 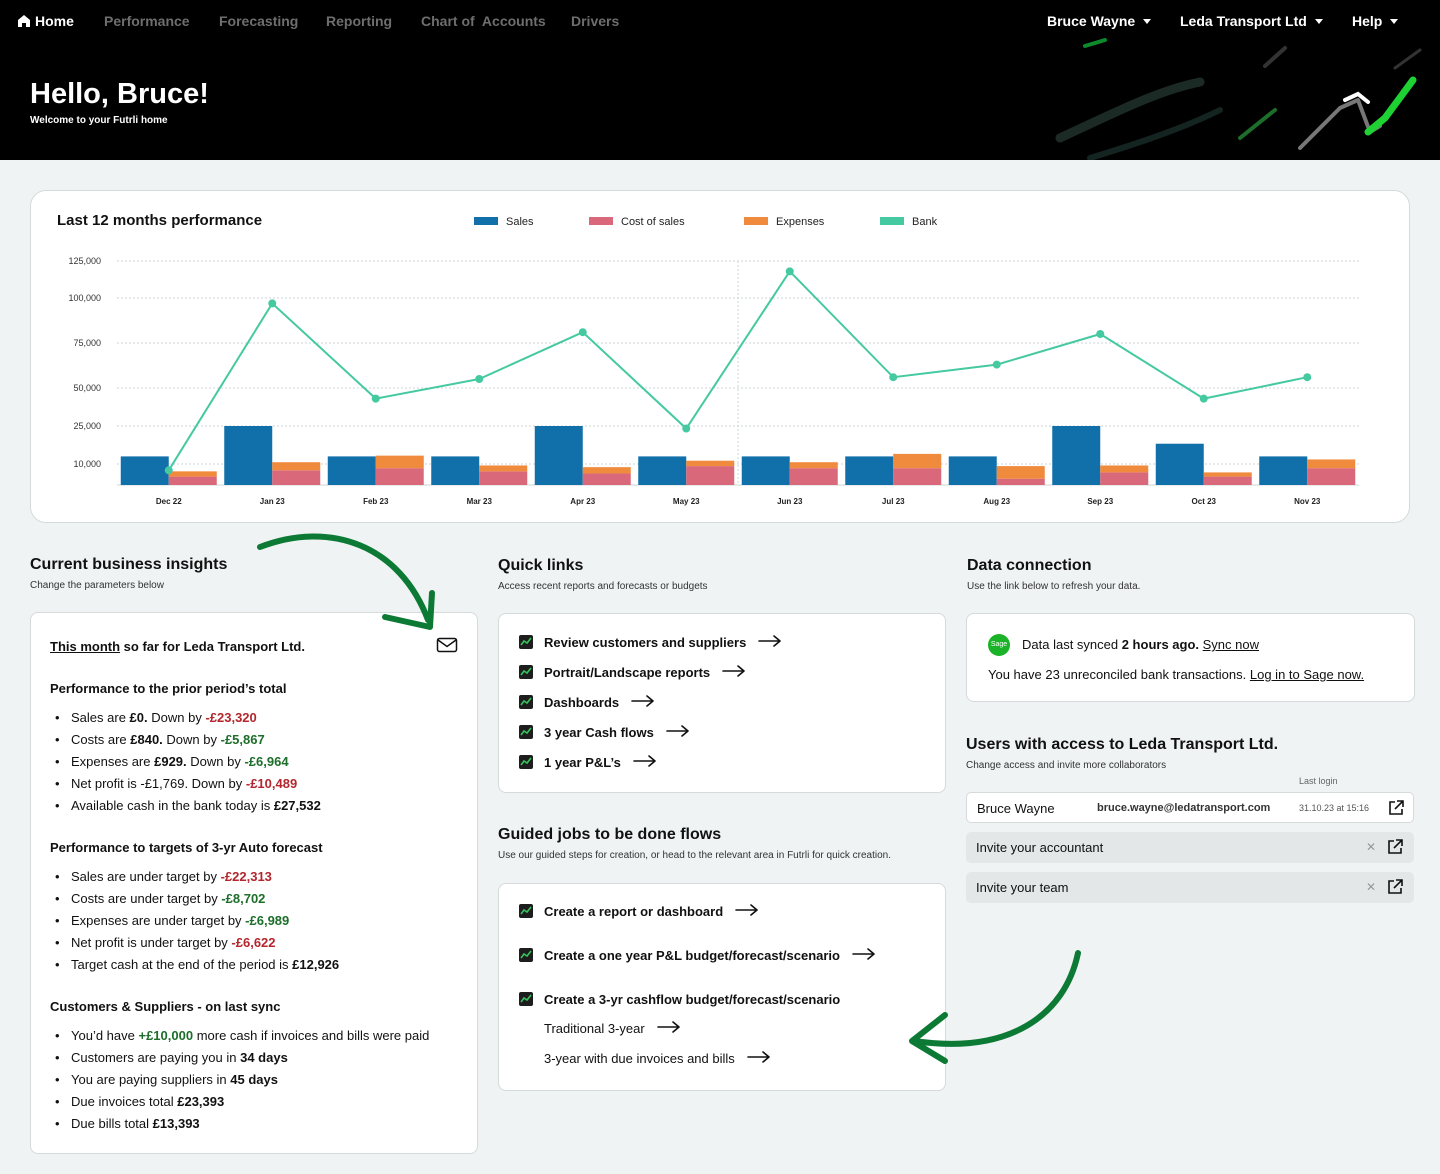 What do you see at coordinates (996, 501) in the screenshot?
I see `x-tick-label: Aug 23` at bounding box center [996, 501].